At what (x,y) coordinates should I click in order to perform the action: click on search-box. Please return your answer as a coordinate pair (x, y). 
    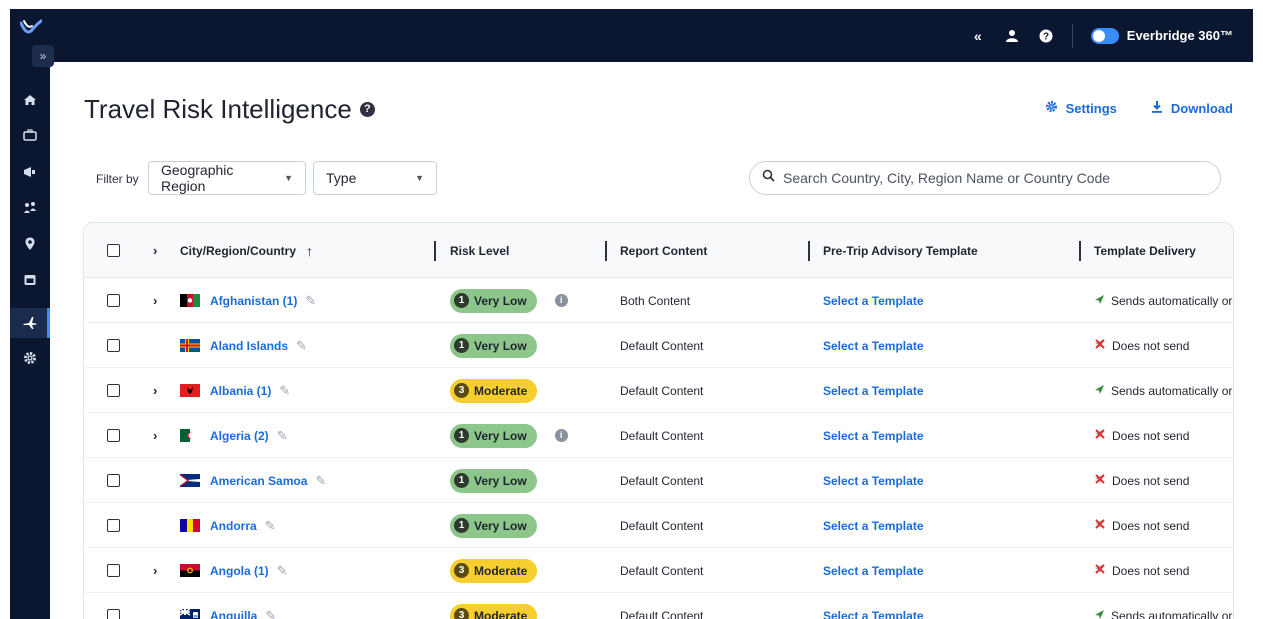
    Looking at the image, I should click on (985, 178).